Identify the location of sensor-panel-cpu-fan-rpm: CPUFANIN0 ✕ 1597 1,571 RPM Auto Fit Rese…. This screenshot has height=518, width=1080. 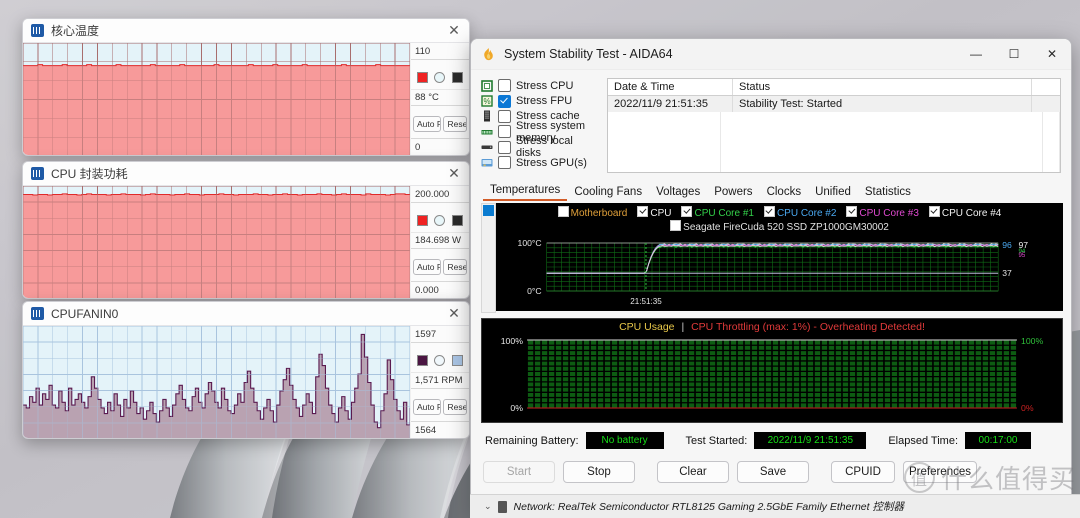
(246, 370).